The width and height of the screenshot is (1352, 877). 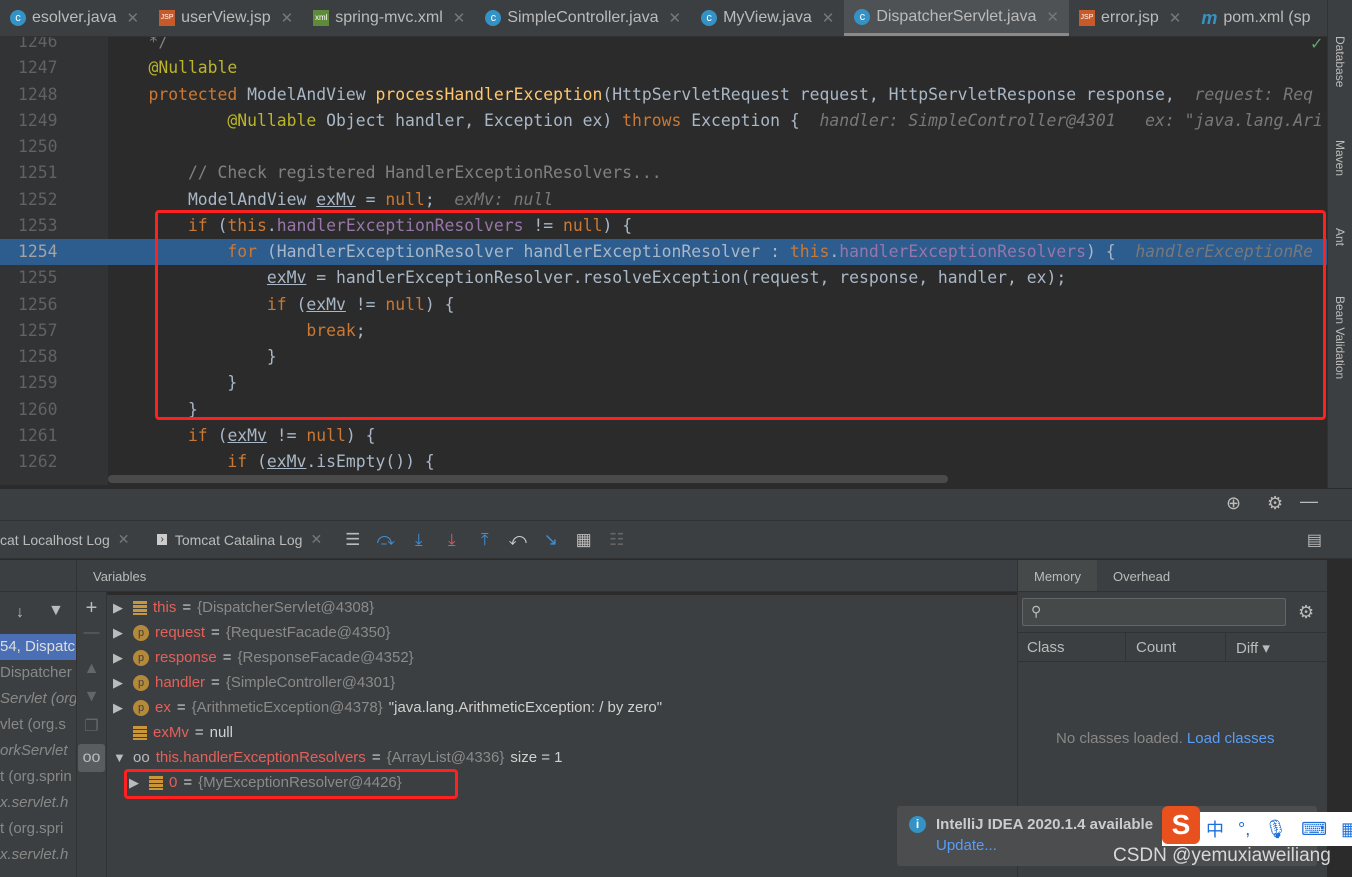 What do you see at coordinates (1231, 738) in the screenshot?
I see `load-classes-link: Load classes` at bounding box center [1231, 738].